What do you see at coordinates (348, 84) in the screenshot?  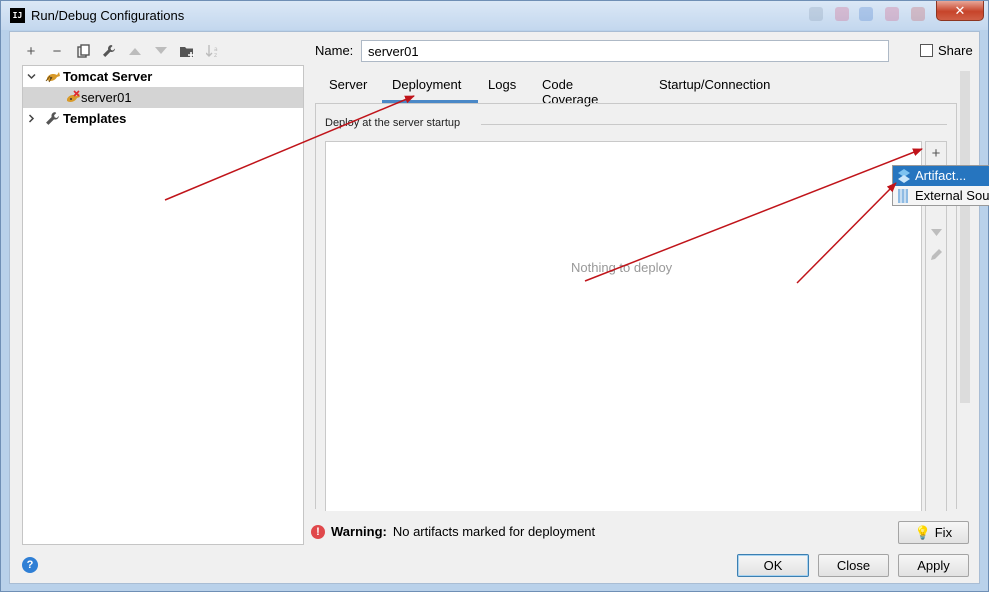 I see `tab-server: Server` at bounding box center [348, 84].